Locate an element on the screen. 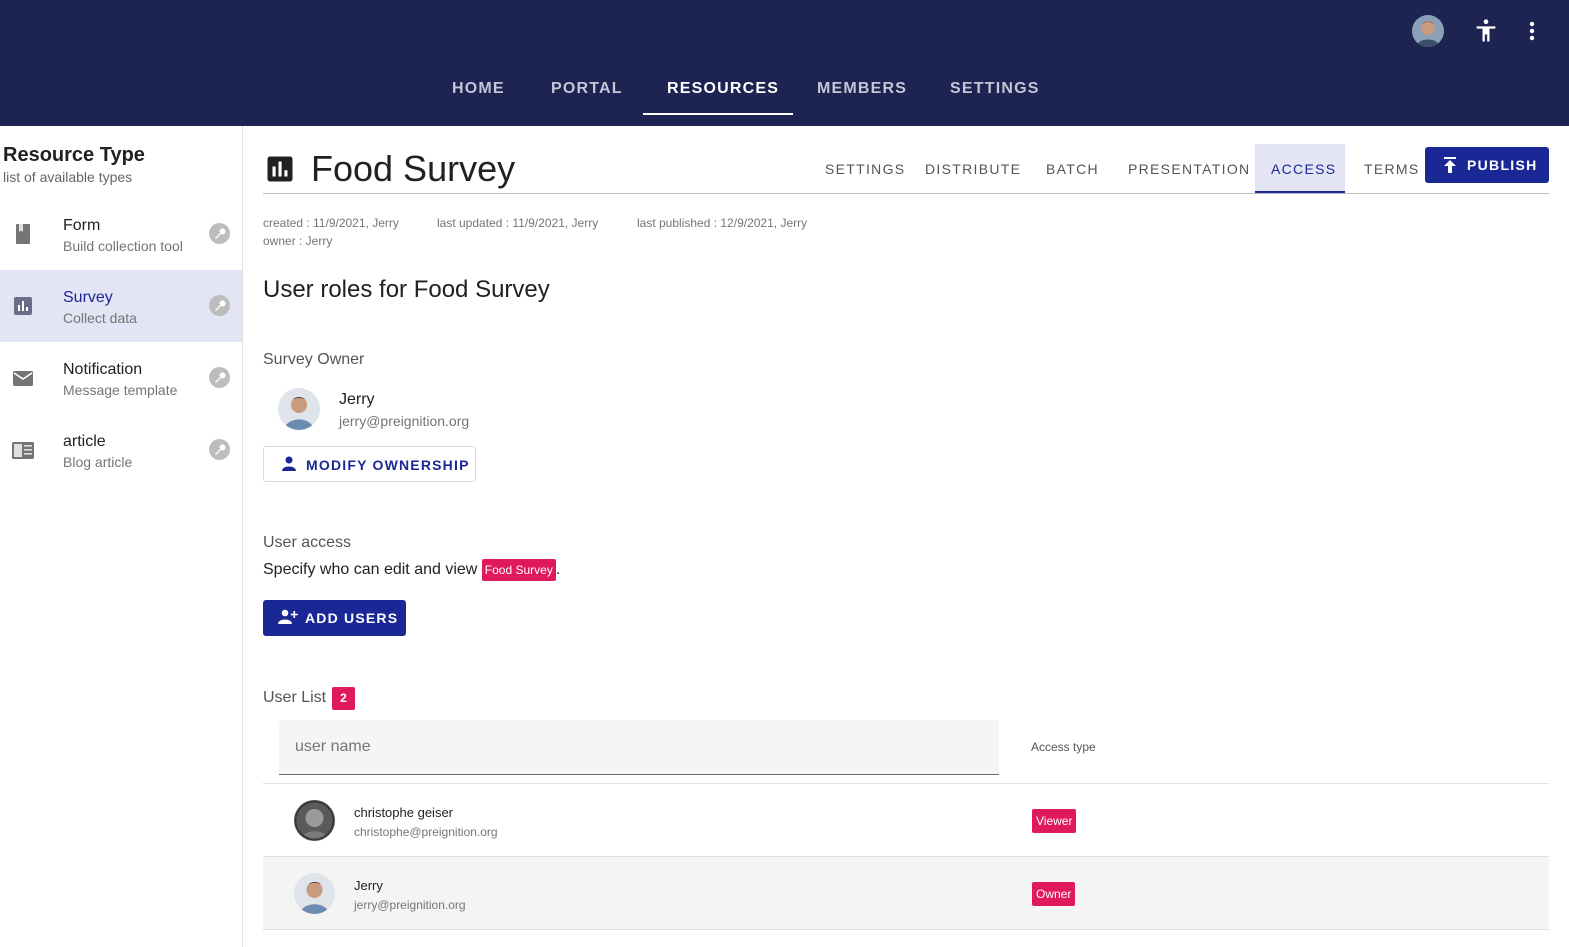 Image resolution: width=1569 pixels, height=947 pixels. sidebar-item-sublabel: Blog article is located at coordinates (98, 462).